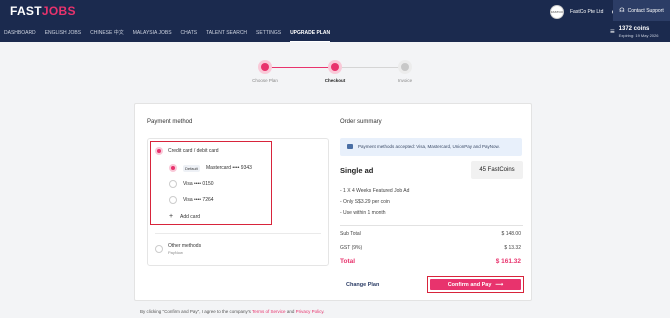  I want to click on card-radio-mastercard, so click(173, 168).